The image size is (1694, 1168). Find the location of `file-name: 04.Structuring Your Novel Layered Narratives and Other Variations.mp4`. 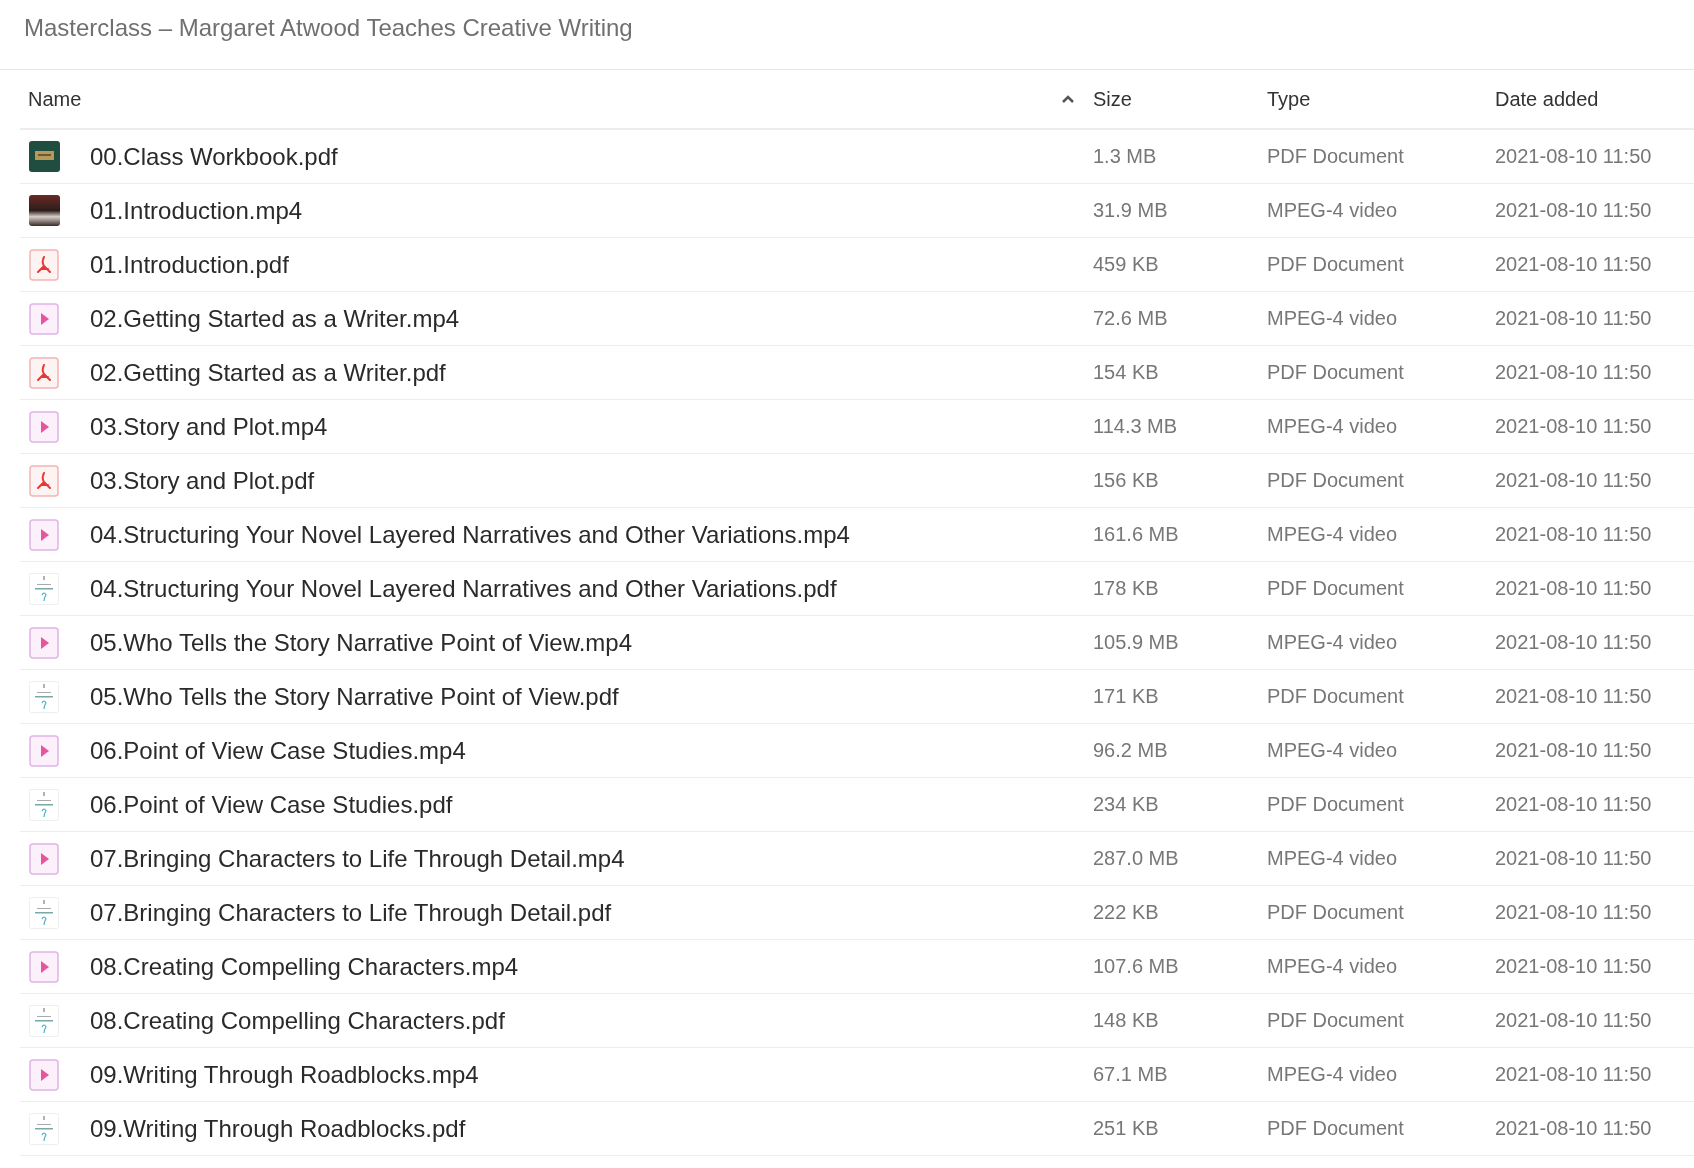

file-name: 04.Structuring Your Novel Layered Narratives and Other Variations.mp4 is located at coordinates (566, 534).